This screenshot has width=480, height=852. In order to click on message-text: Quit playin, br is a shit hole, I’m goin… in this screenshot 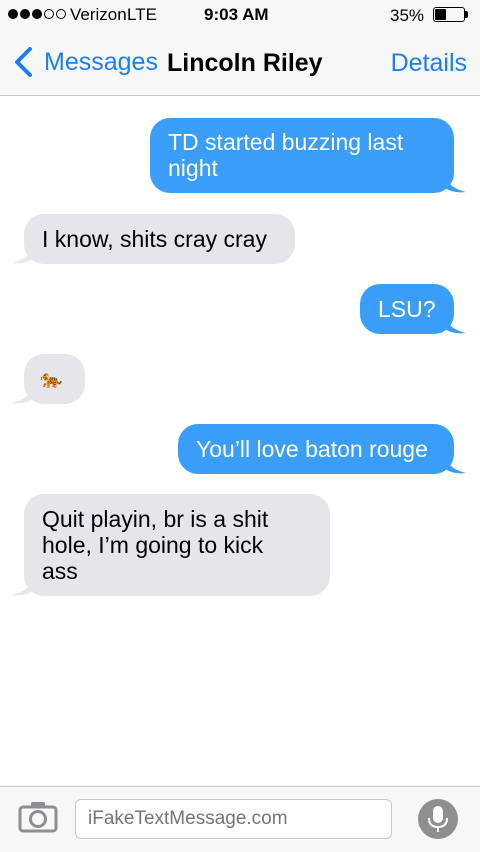, I will do `click(155, 545)`.